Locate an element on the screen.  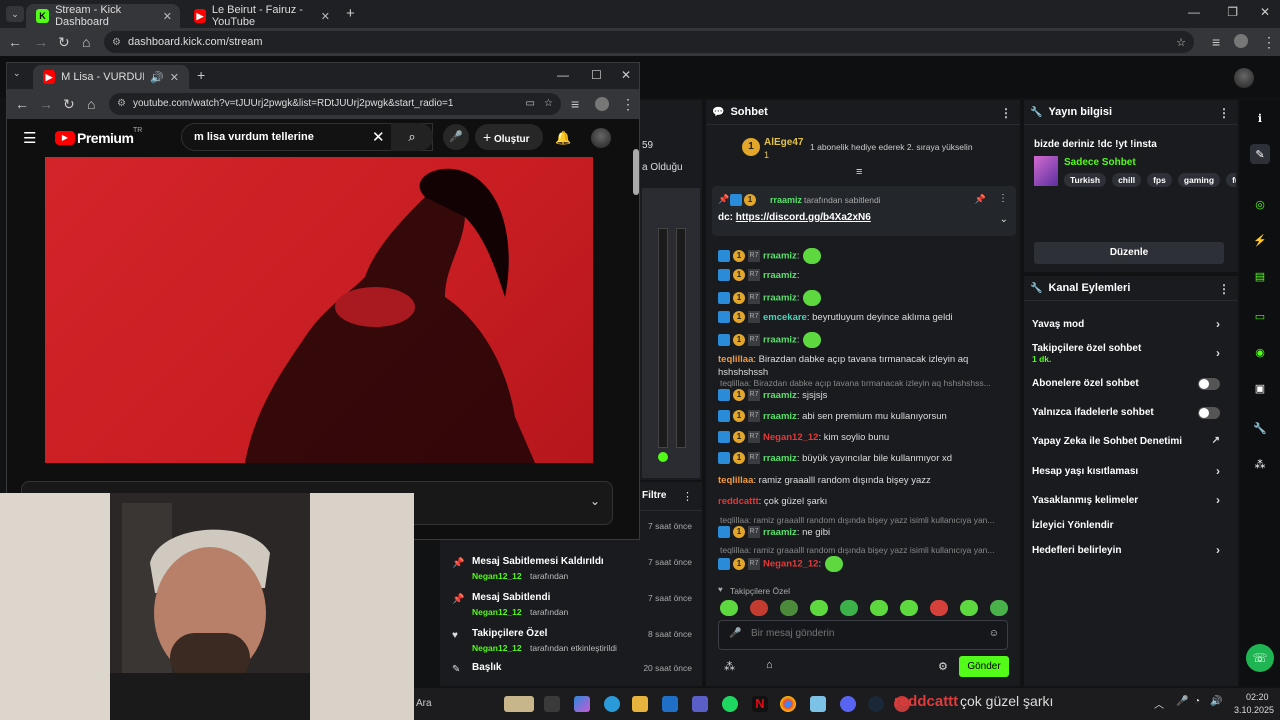
channel-actions-menu-icon: ⋮ is located at coordinates (1224, 289).